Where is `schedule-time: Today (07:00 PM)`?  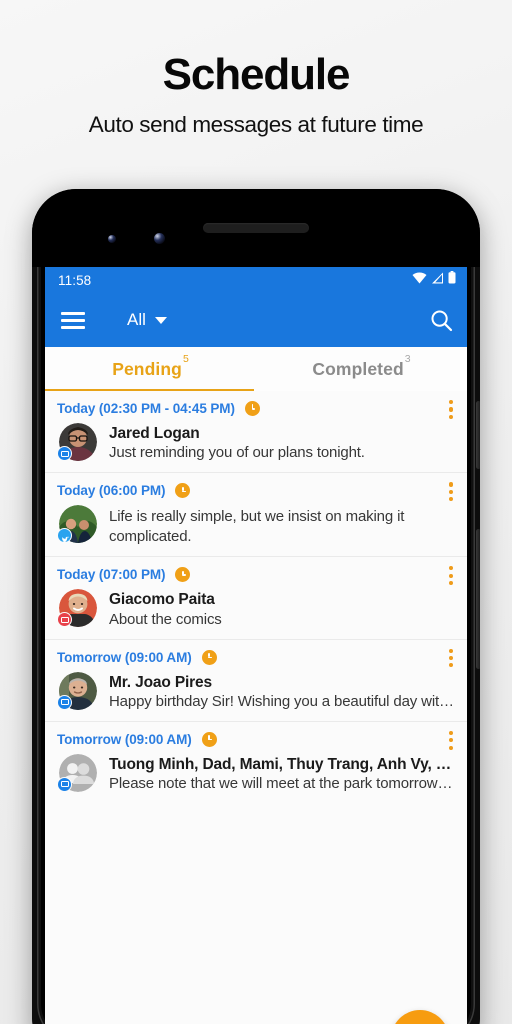 schedule-time: Today (07:00 PM) is located at coordinates (111, 575).